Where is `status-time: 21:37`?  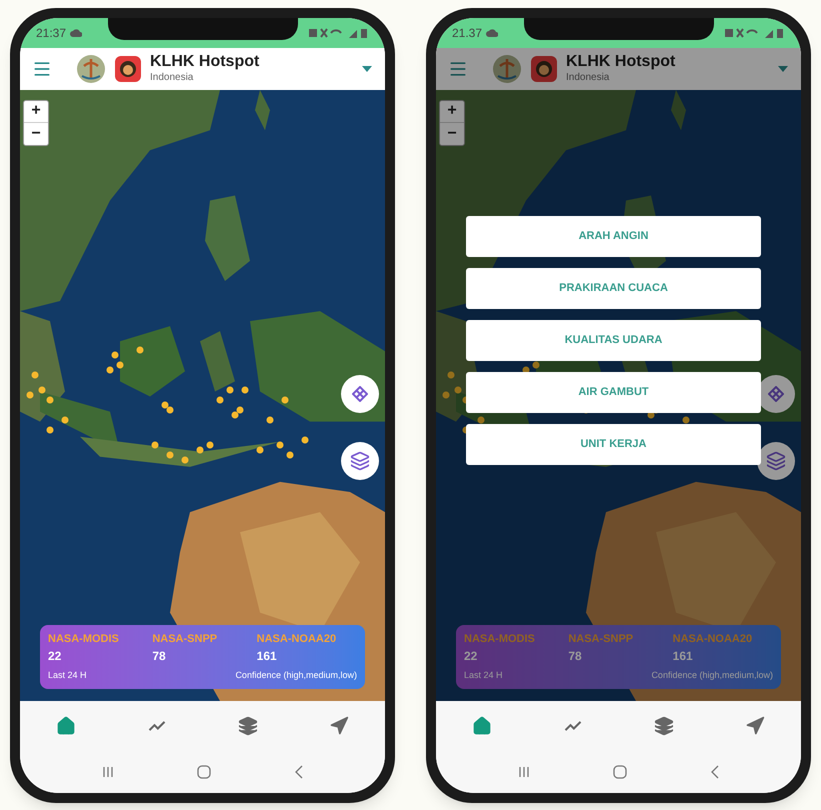
status-time: 21:37 is located at coordinates (51, 33).